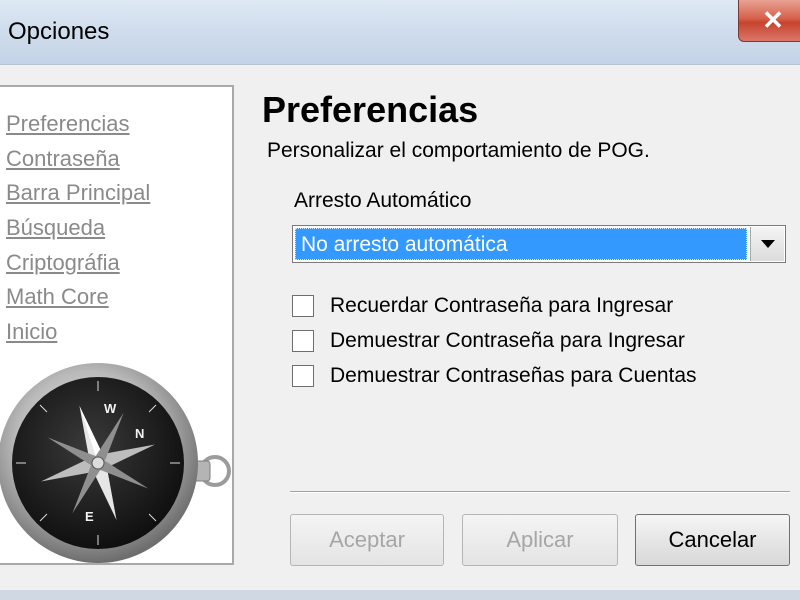  I want to click on compass-letter-e: E, so click(89, 516).